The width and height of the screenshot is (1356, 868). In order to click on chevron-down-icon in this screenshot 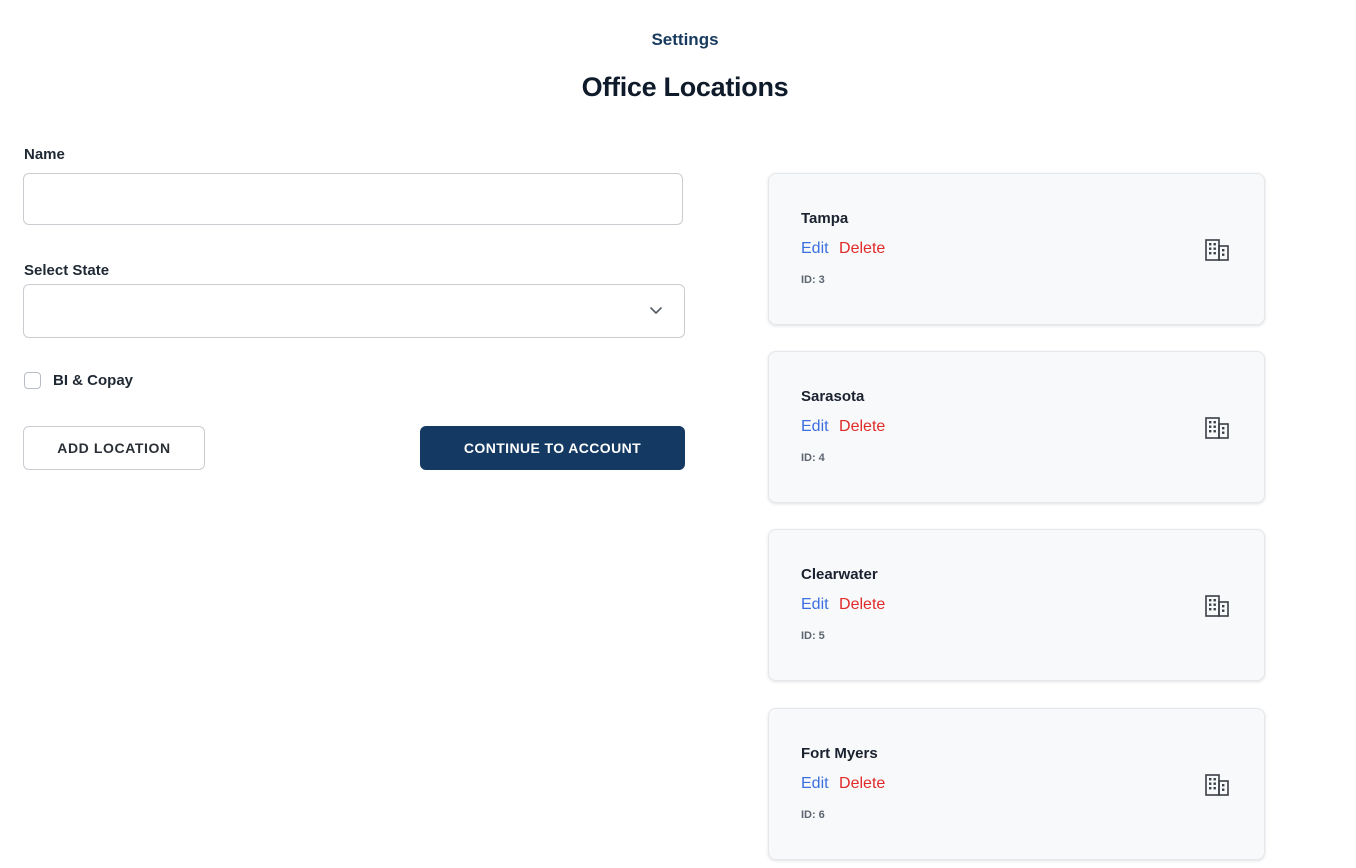, I will do `click(656, 310)`.